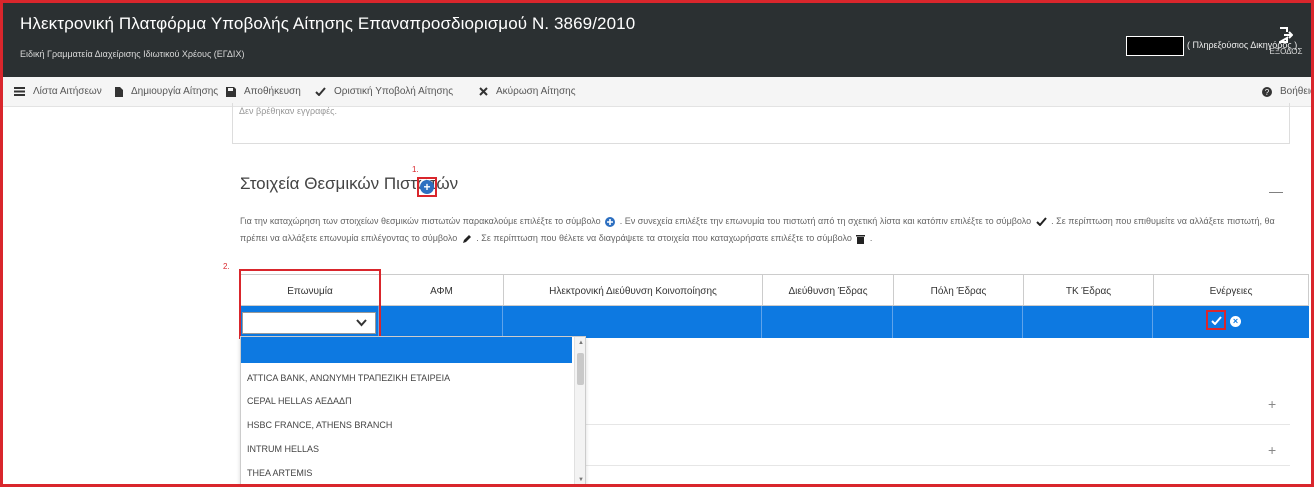 The height and width of the screenshot is (487, 1314). What do you see at coordinates (1155, 46) in the screenshot?
I see `user-name-redacted` at bounding box center [1155, 46].